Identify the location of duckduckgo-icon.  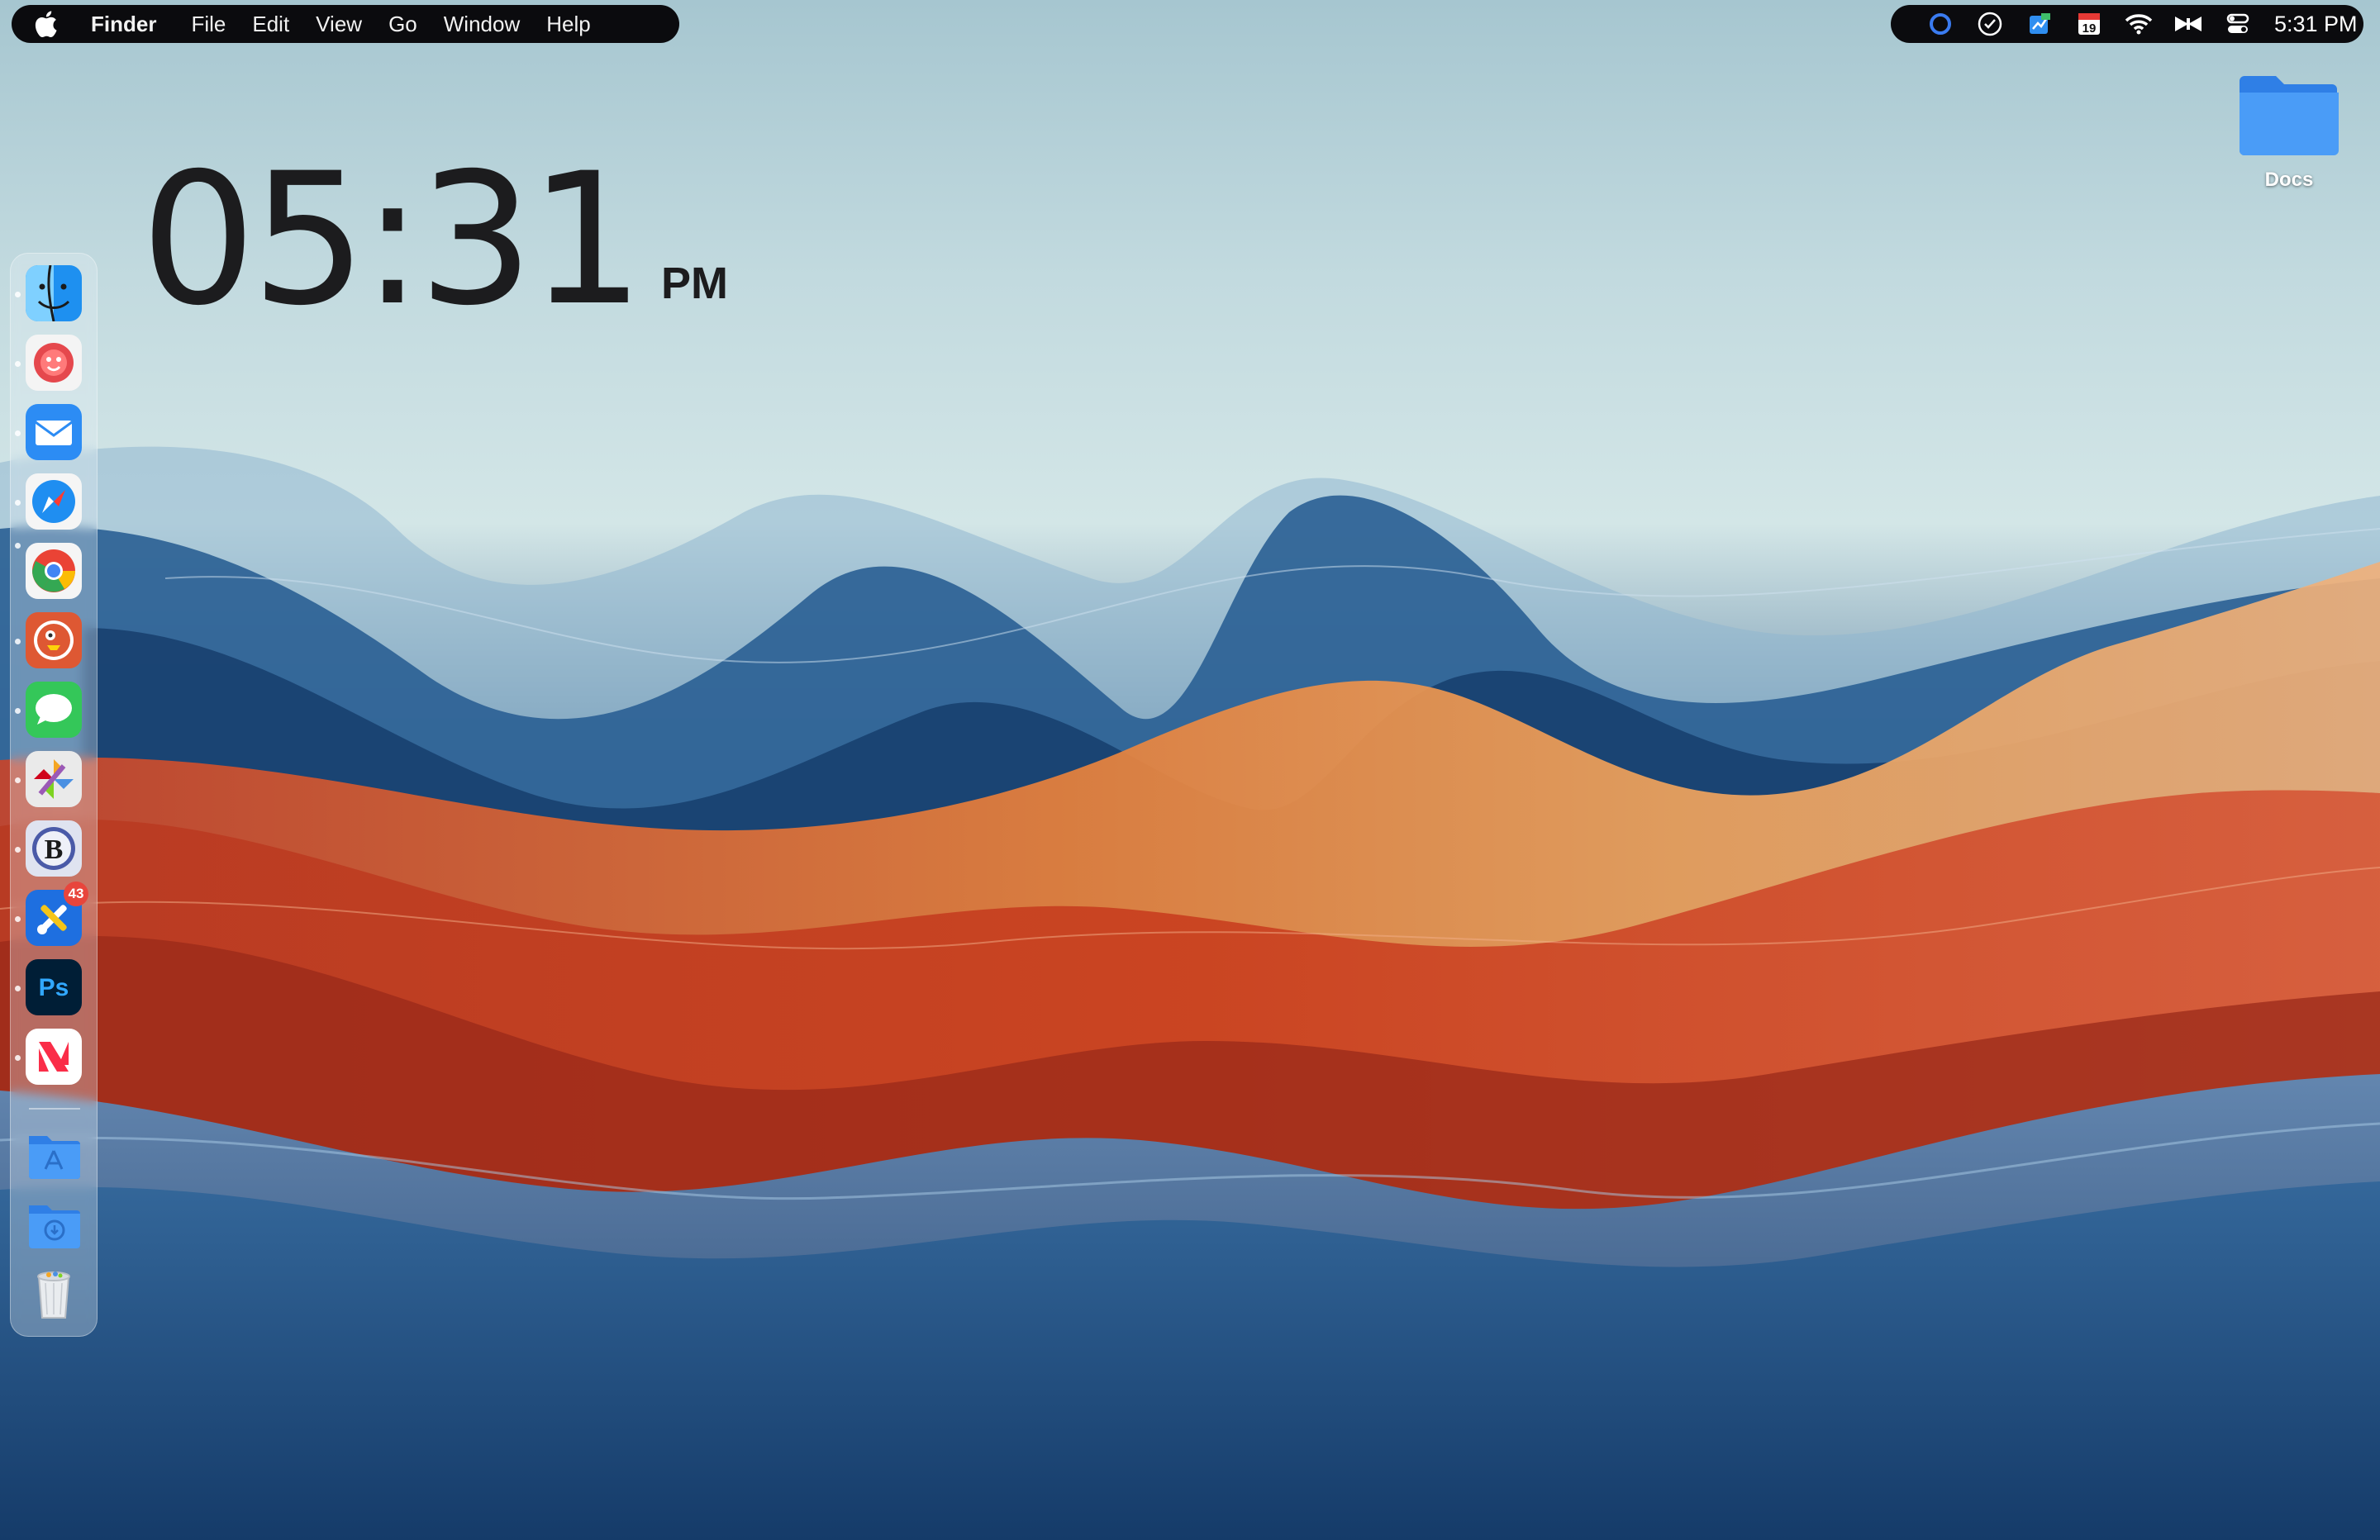
(54, 640).